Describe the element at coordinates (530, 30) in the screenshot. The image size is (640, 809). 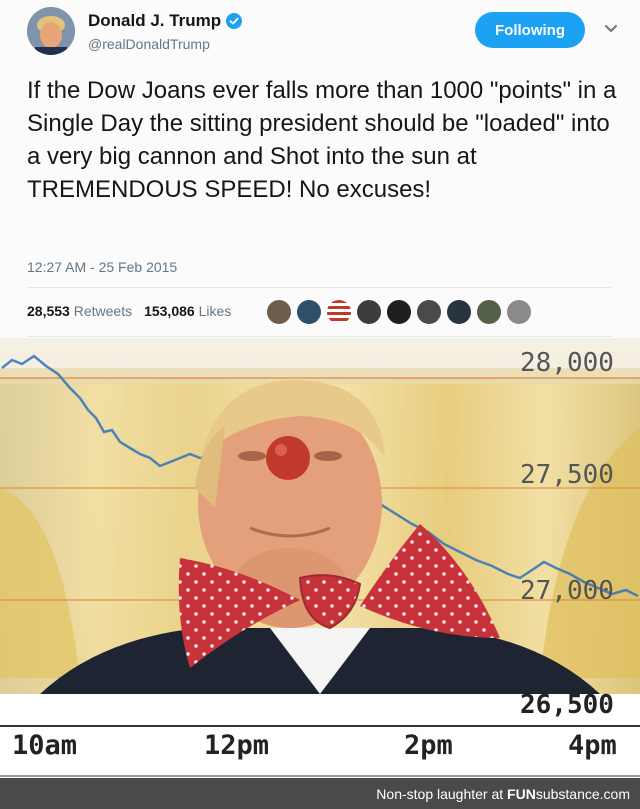
I see `following-button: Following` at that location.